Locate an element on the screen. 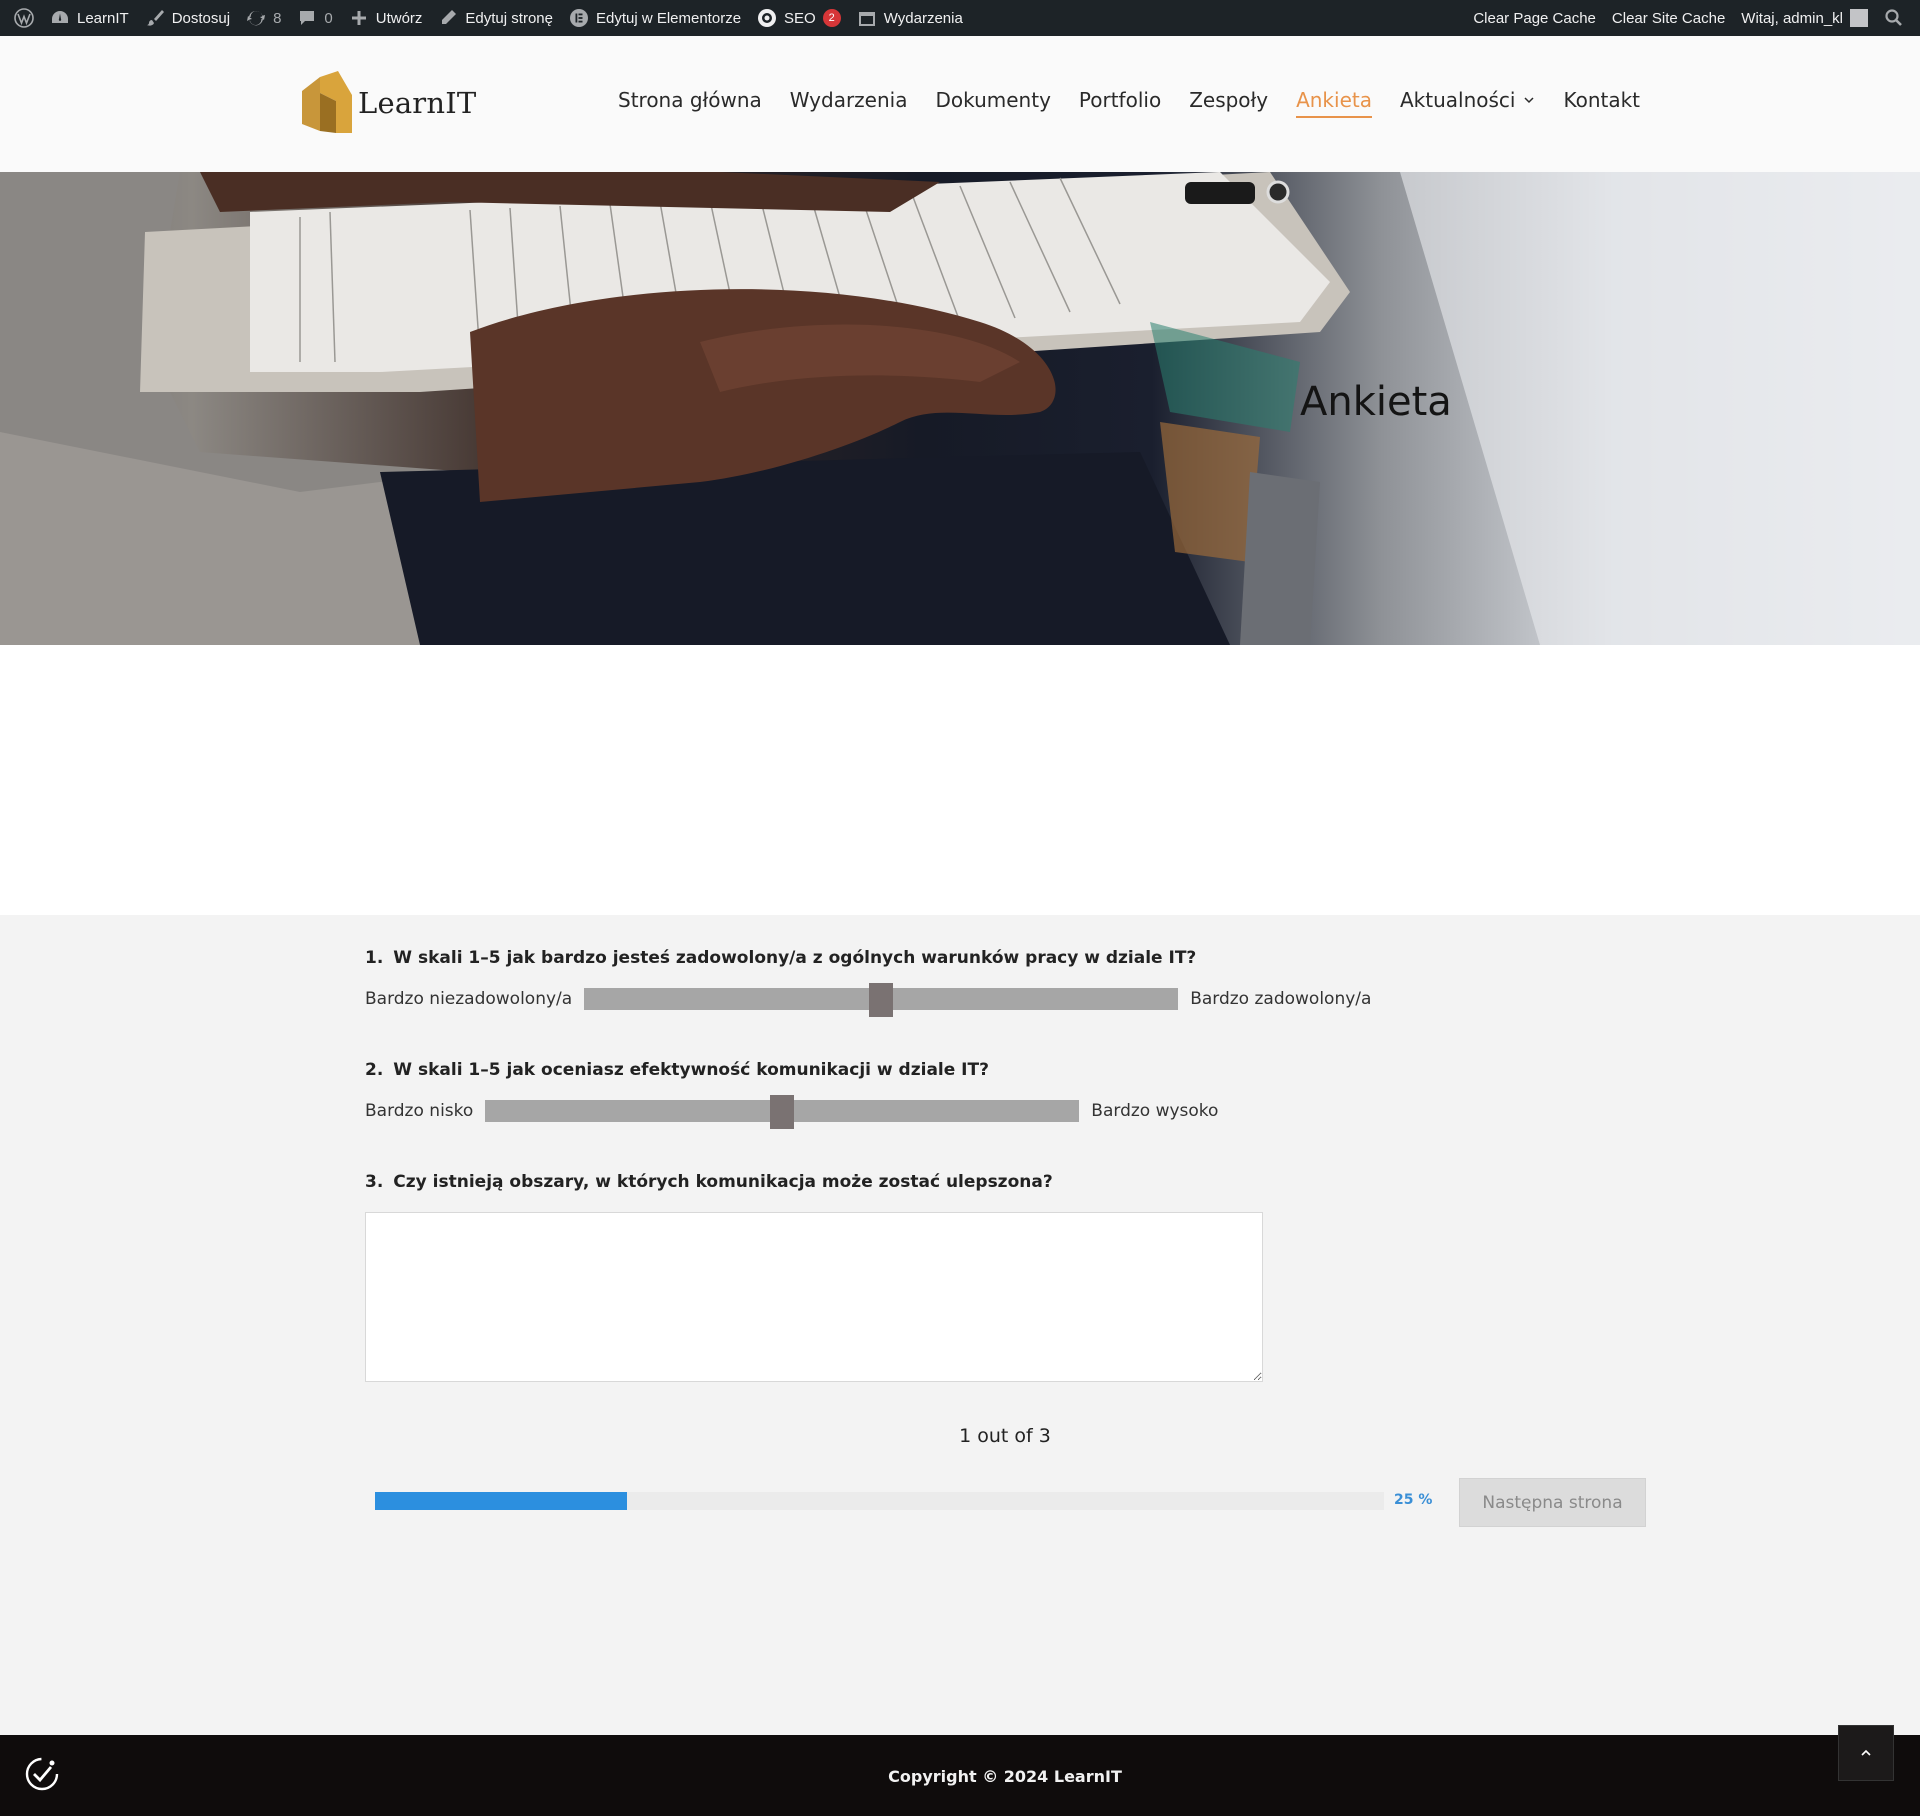 The image size is (1920, 1816). edit-page-label: Edytuj stronę is located at coordinates (509, 18).